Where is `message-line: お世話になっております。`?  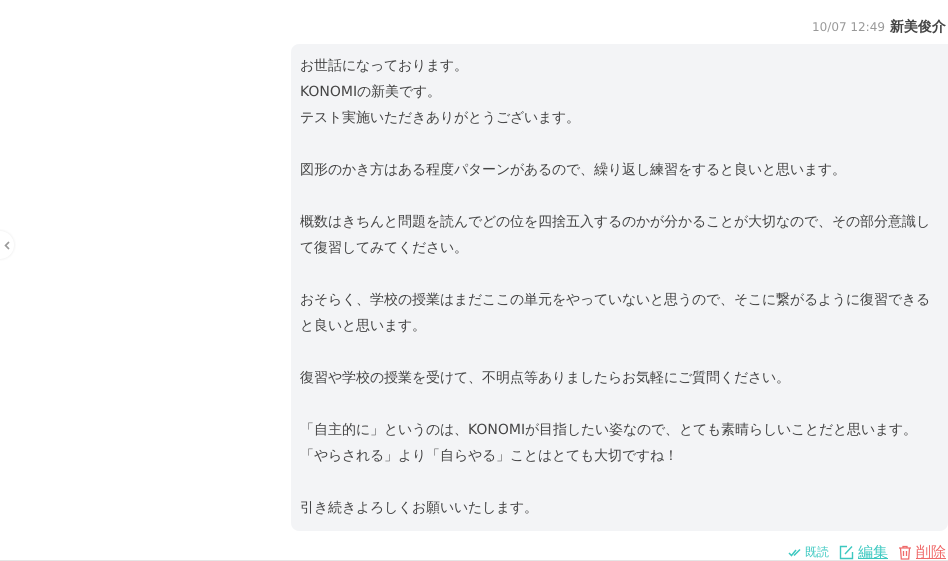 message-line: お世話になっております。 is located at coordinates (384, 66).